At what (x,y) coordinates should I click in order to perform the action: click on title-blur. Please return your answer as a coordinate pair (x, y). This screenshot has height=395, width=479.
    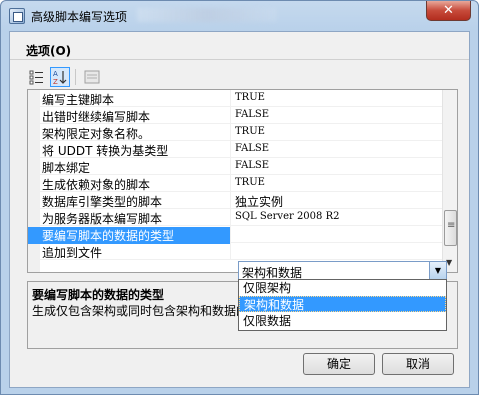
    Looking at the image, I should click on (207, 15).